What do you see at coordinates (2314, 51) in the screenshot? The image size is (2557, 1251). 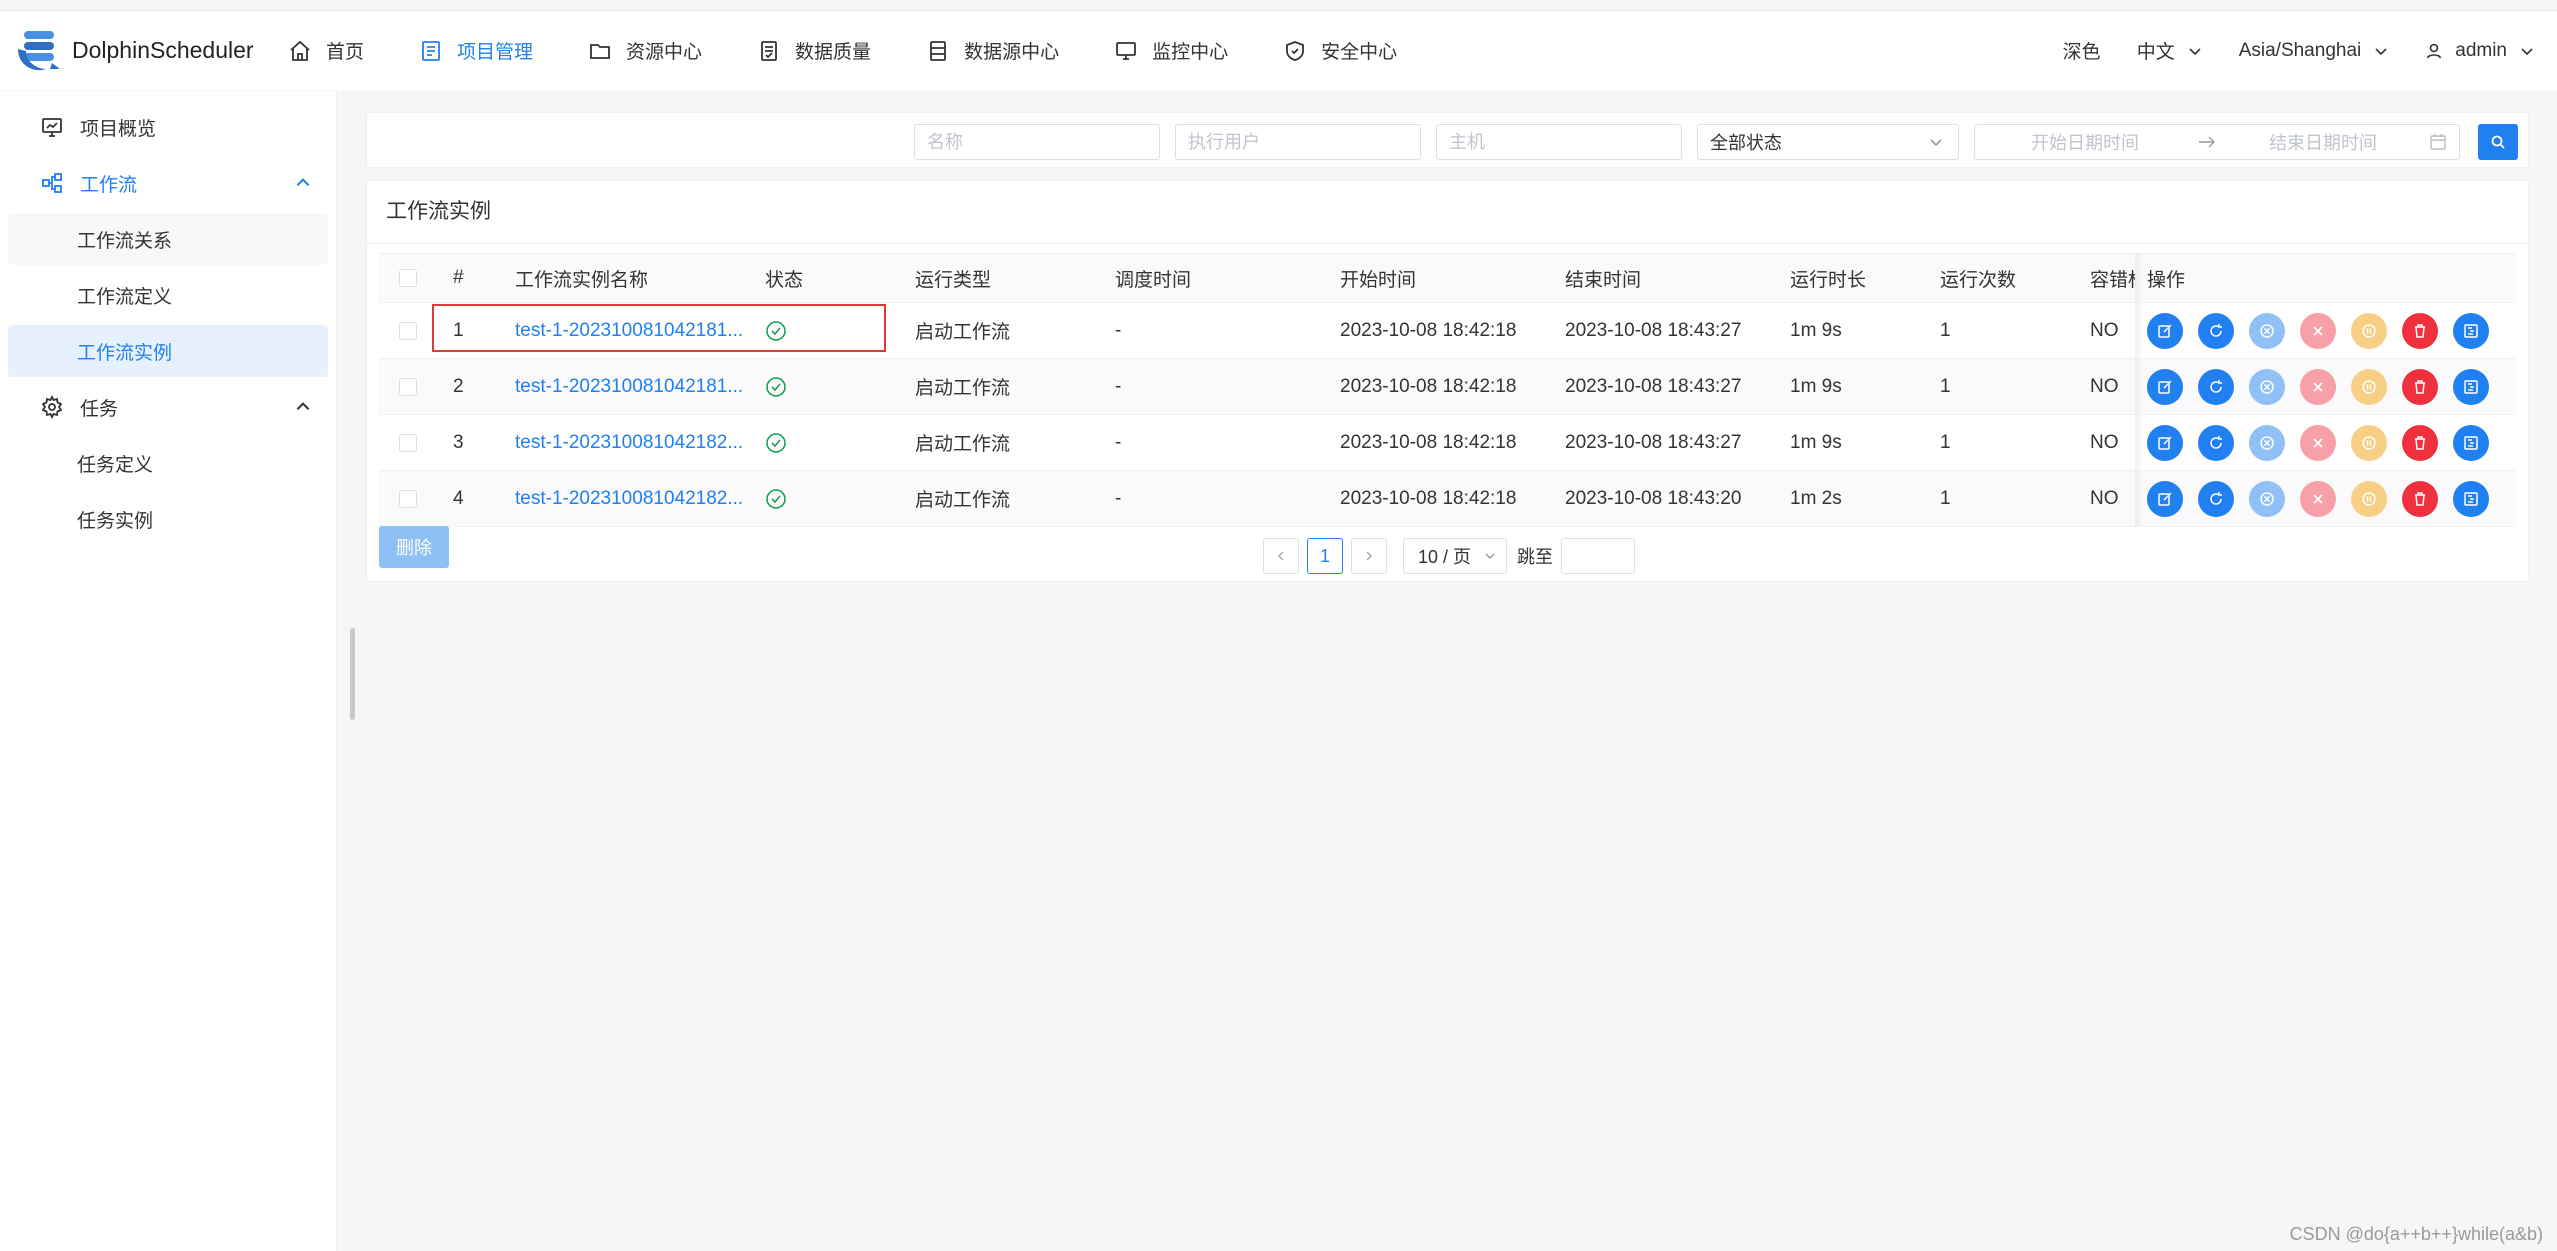 I see `timezone-select: Asia/Shanghai` at bounding box center [2314, 51].